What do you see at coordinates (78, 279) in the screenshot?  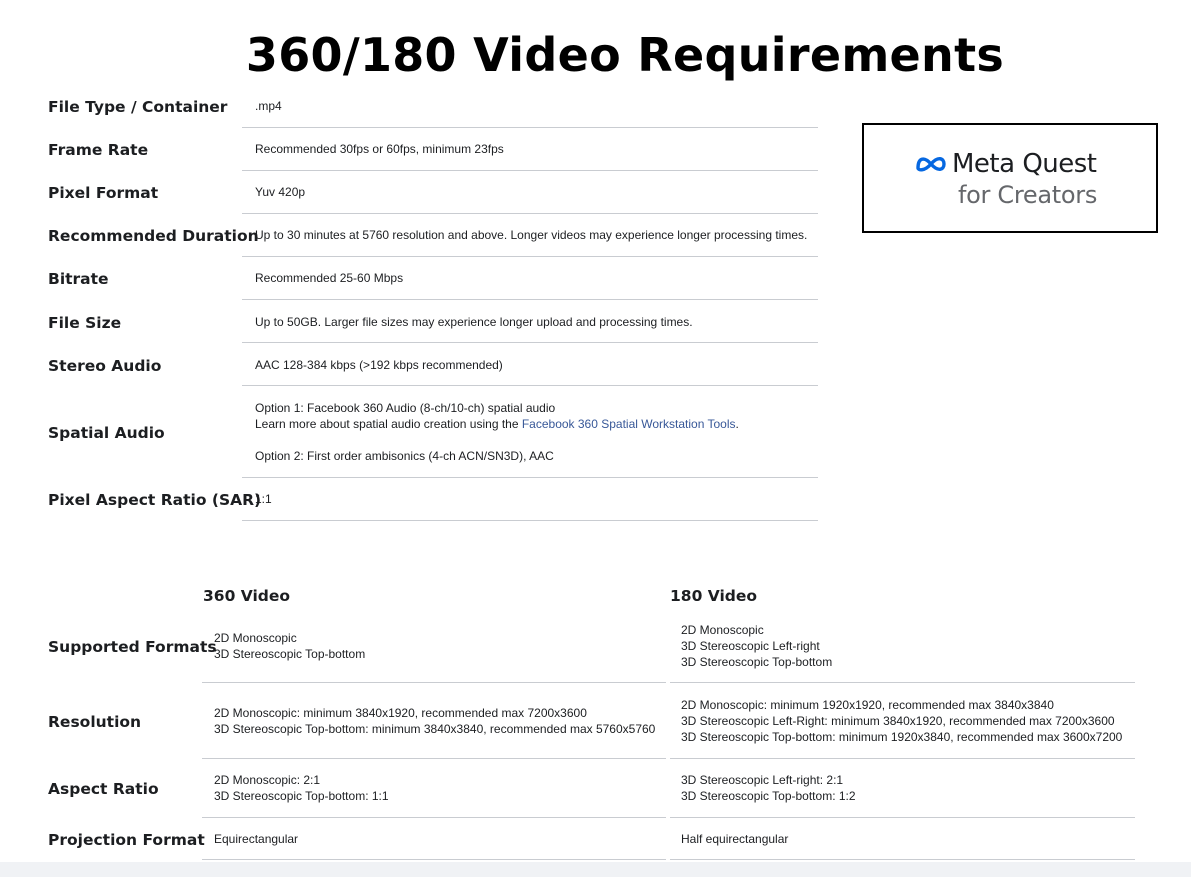 I see `spec-label: Bitrate` at bounding box center [78, 279].